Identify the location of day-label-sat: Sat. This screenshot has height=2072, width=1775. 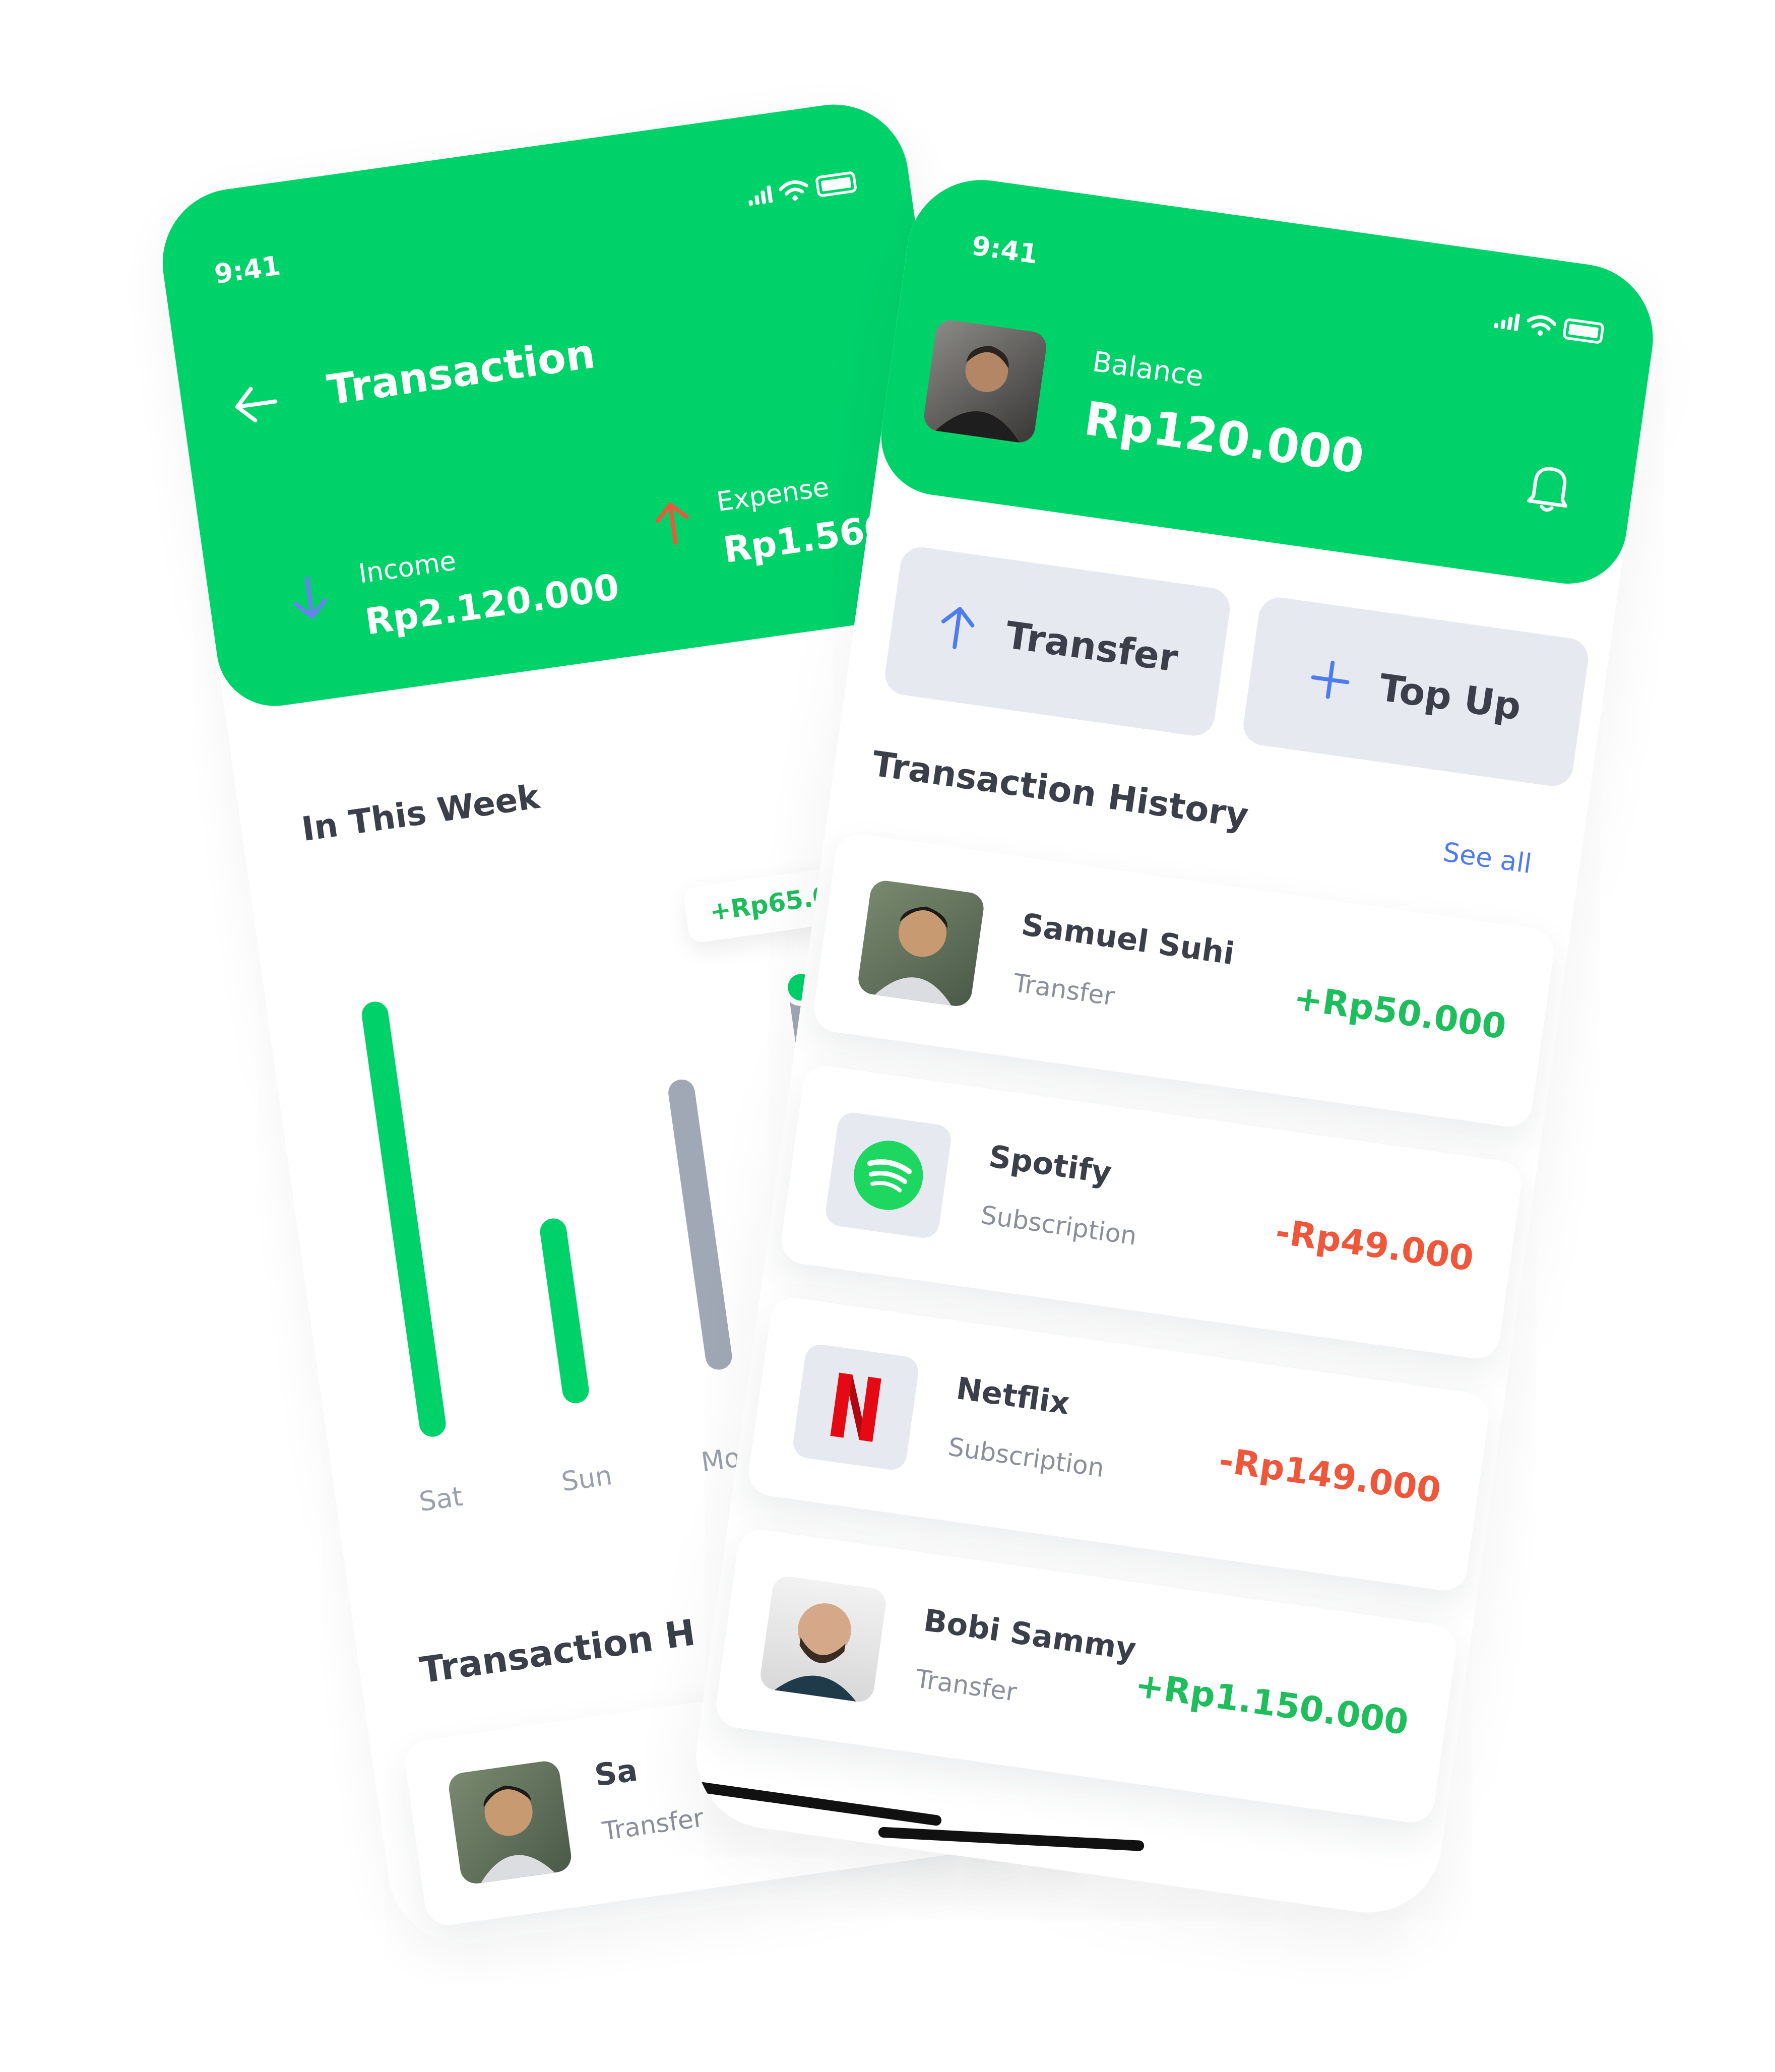
(441, 1499).